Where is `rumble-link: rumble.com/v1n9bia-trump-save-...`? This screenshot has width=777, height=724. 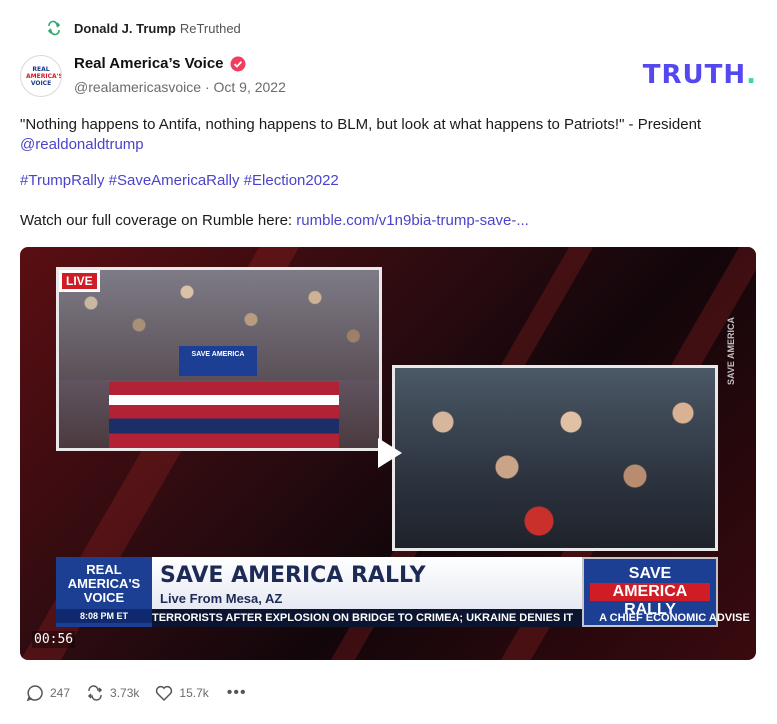
rumble-link: rumble.com/v1n9bia-trump-save-... is located at coordinates (412, 220).